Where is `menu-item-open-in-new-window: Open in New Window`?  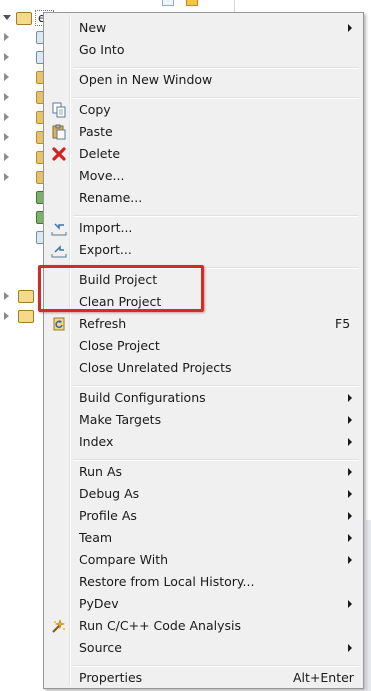
menu-item-open-in-new-window: Open in New Window is located at coordinates (203, 80).